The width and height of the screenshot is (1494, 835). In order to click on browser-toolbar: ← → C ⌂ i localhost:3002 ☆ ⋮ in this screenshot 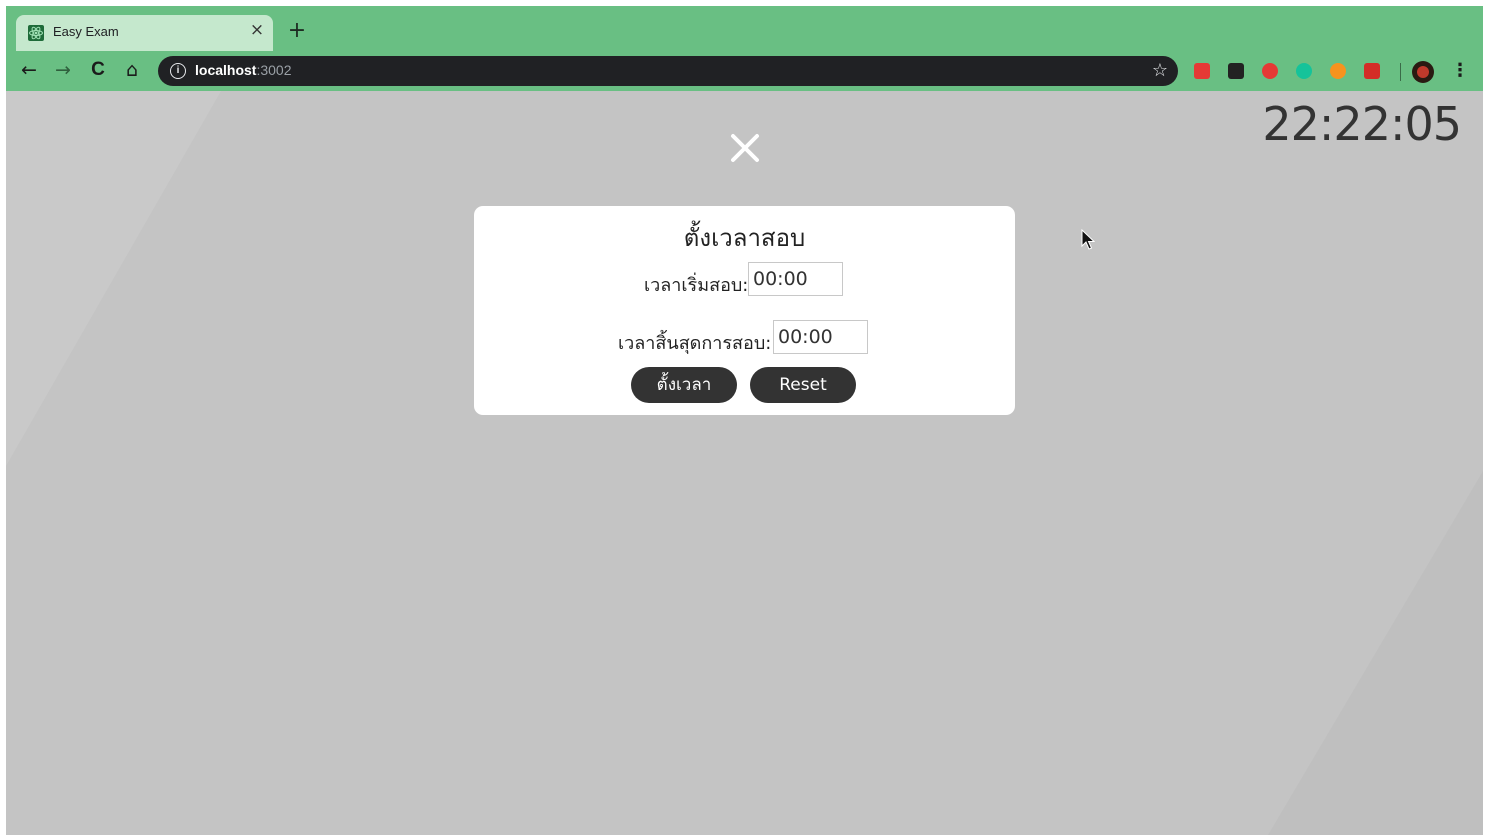, I will do `click(744, 71)`.